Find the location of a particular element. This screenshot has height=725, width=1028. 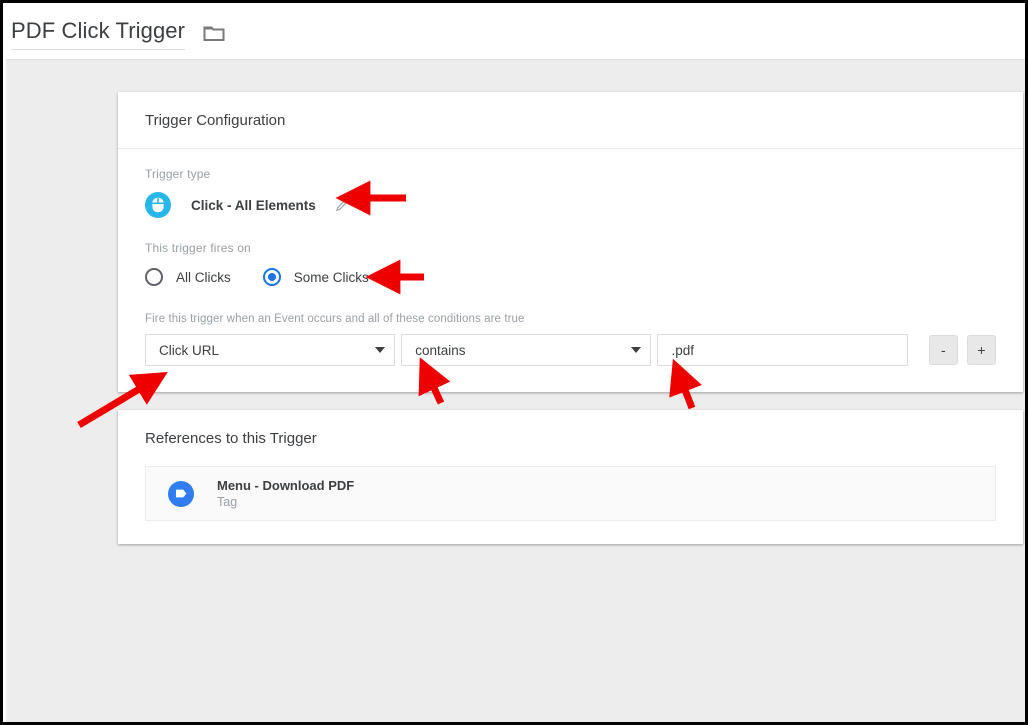

reference-type: Tag is located at coordinates (227, 501).